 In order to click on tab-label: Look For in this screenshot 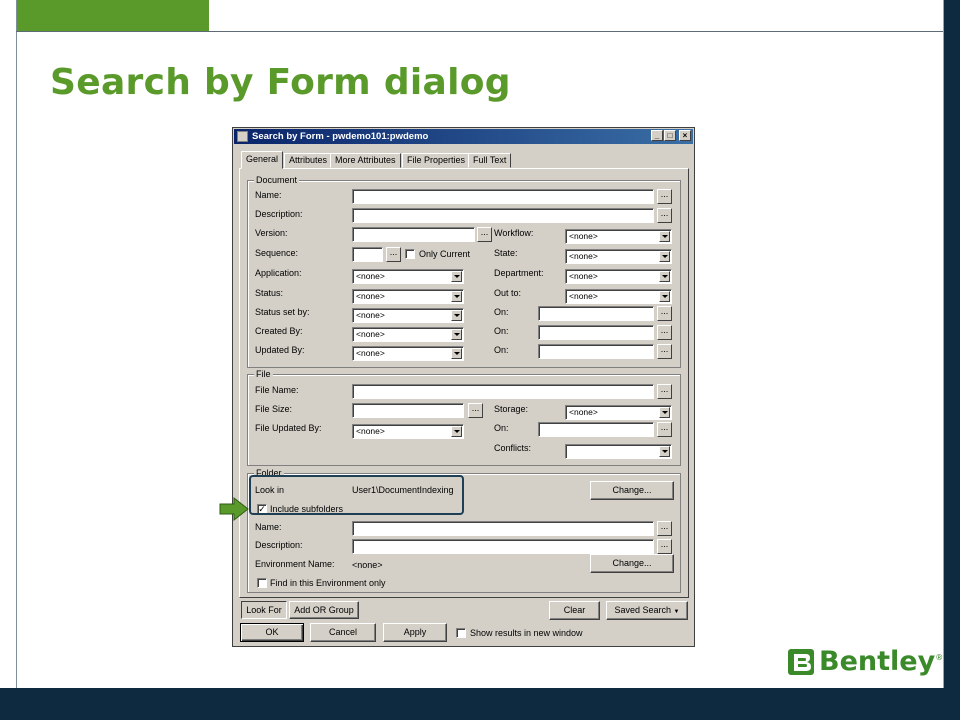, I will do `click(264, 610)`.